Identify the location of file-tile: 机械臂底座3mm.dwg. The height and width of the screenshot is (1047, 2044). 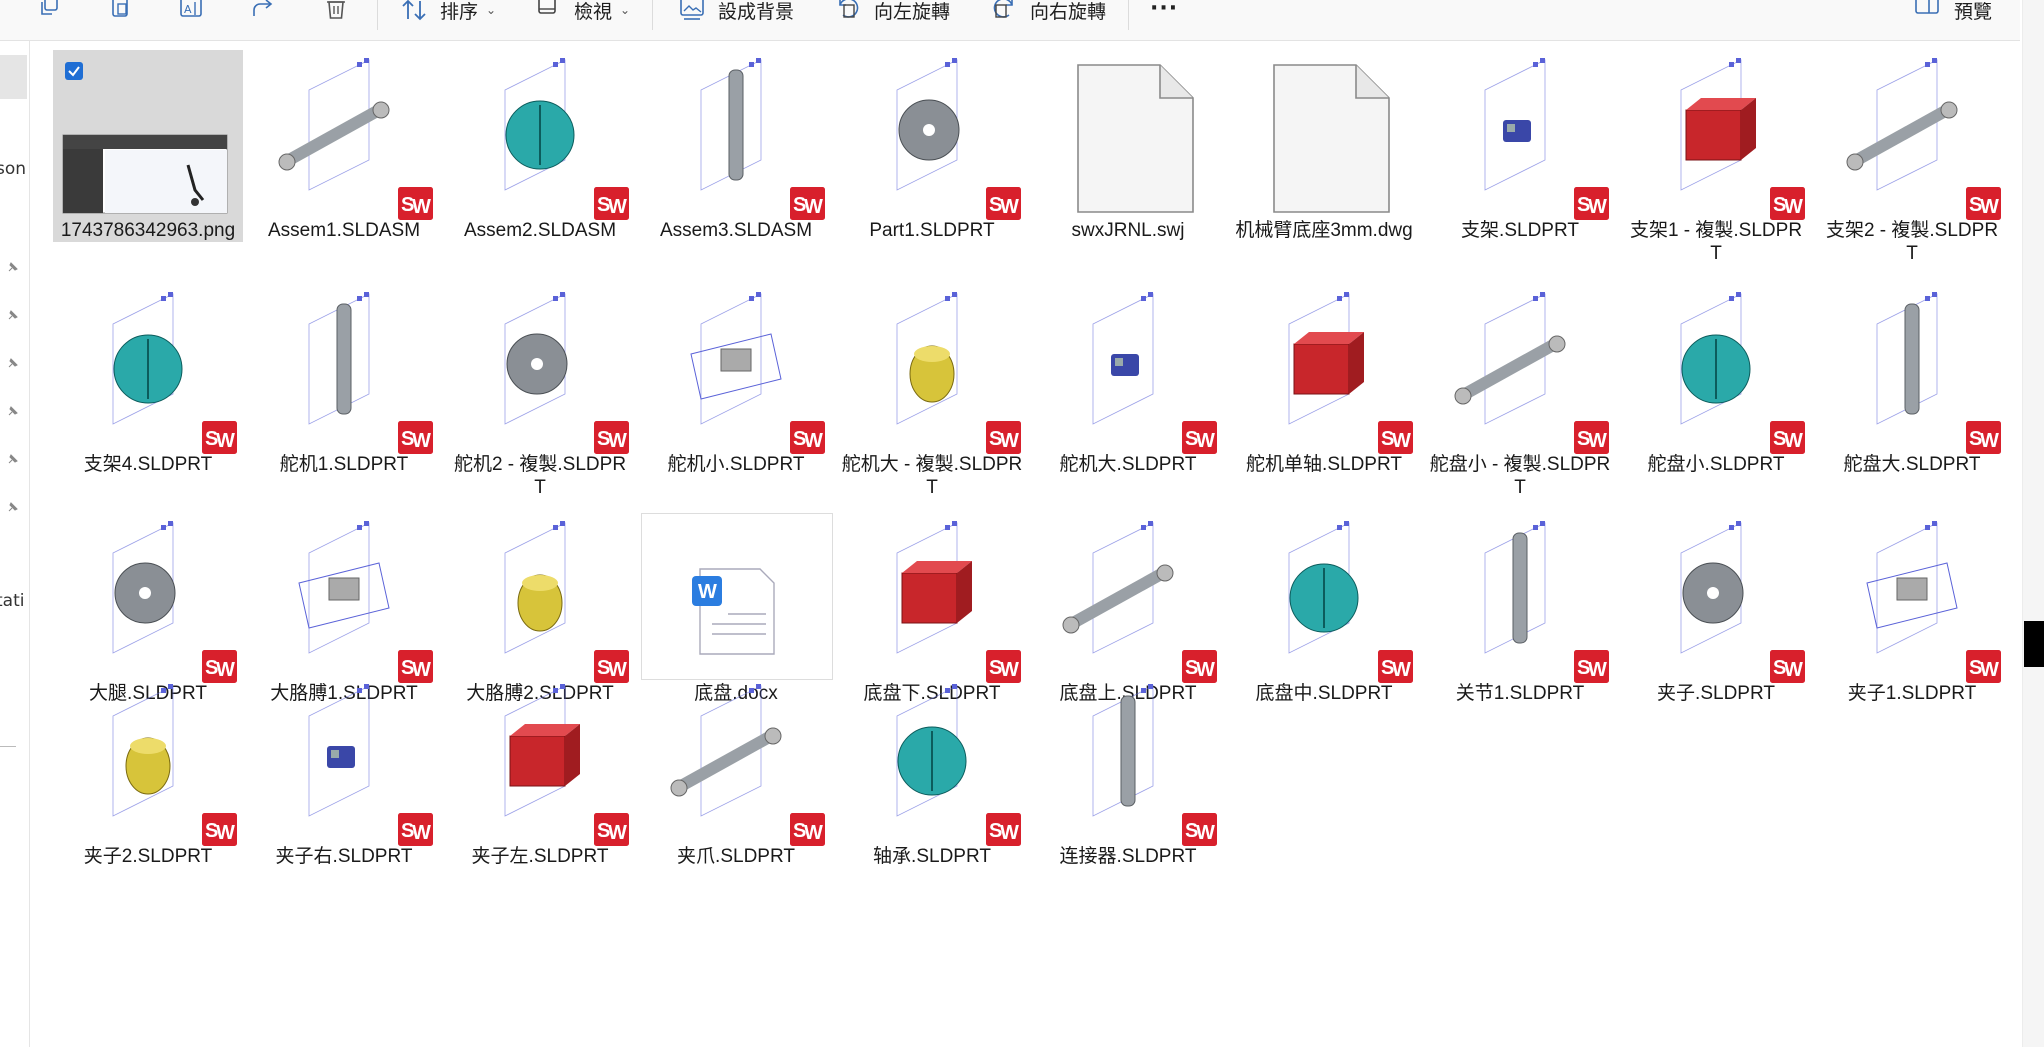
(1324, 146).